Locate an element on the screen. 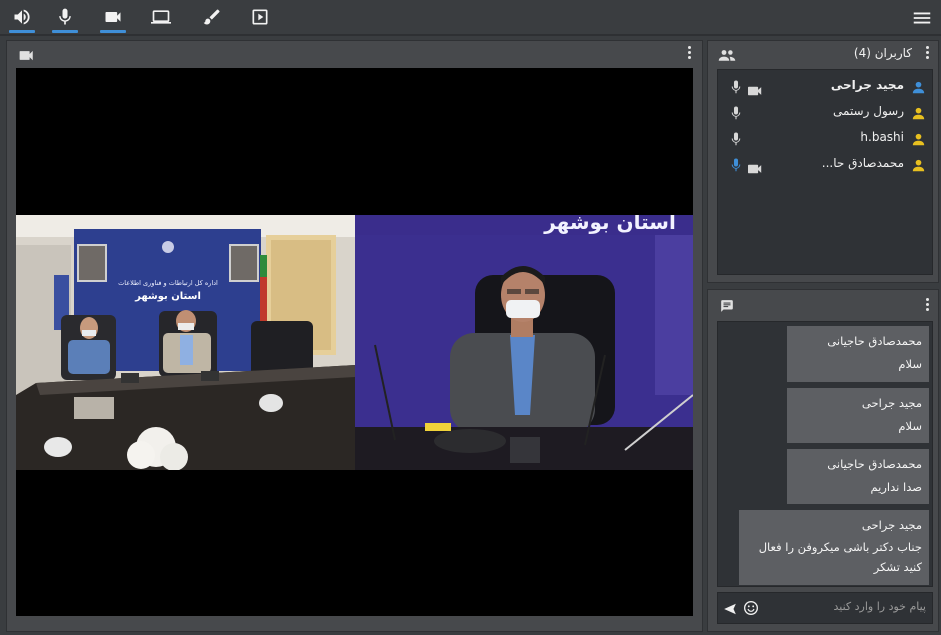 Image resolution: width=941 pixels, height=635 pixels. chat-input-bar is located at coordinates (825, 608).